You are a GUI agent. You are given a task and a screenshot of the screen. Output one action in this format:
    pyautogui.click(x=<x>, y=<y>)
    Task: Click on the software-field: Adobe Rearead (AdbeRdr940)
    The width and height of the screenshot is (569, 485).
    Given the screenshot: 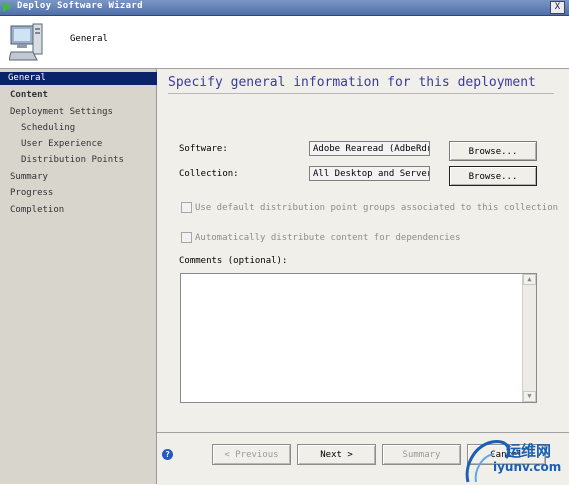 What is the action you would take?
    pyautogui.click(x=369, y=148)
    